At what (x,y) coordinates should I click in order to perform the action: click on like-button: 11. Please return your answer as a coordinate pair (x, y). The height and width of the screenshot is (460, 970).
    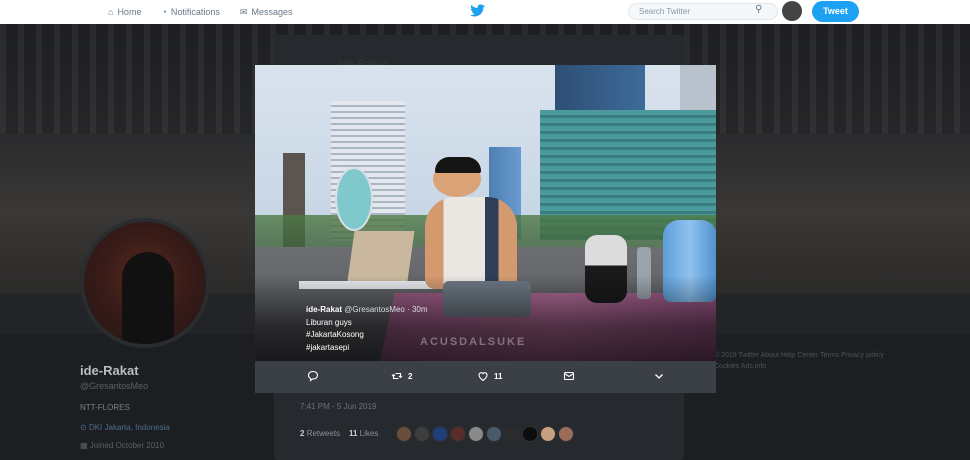
    Looking at the image, I should click on (489, 376).